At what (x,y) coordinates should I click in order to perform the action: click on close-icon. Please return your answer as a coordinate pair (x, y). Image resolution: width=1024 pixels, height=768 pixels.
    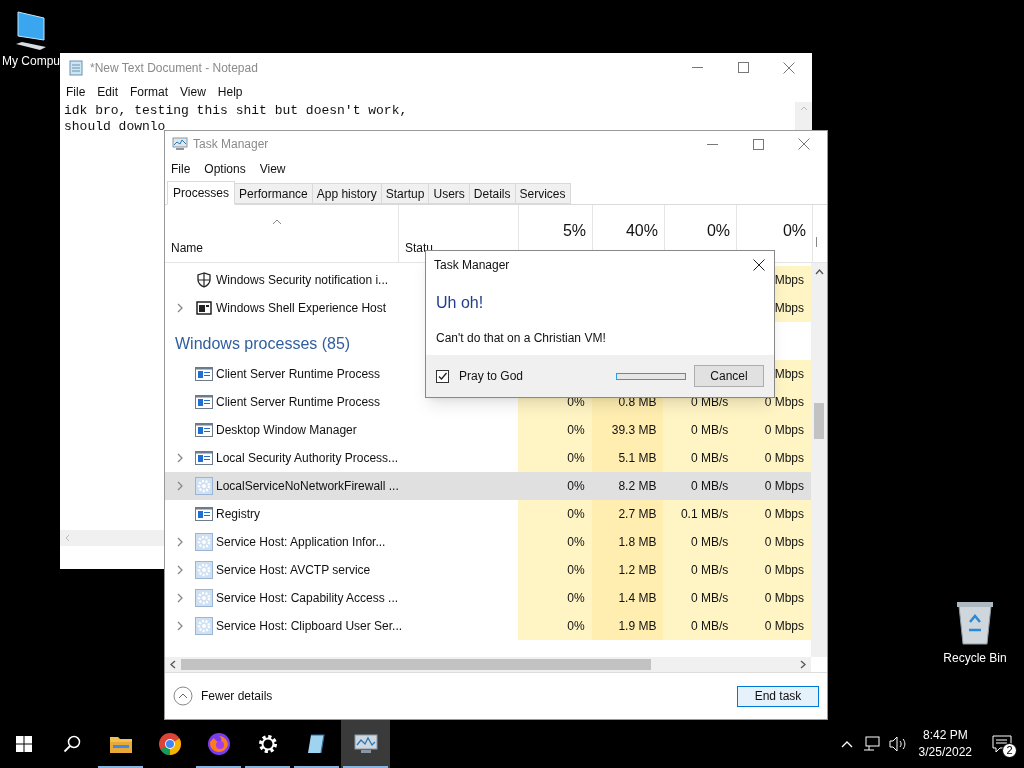
    Looking at the image, I should click on (759, 265).